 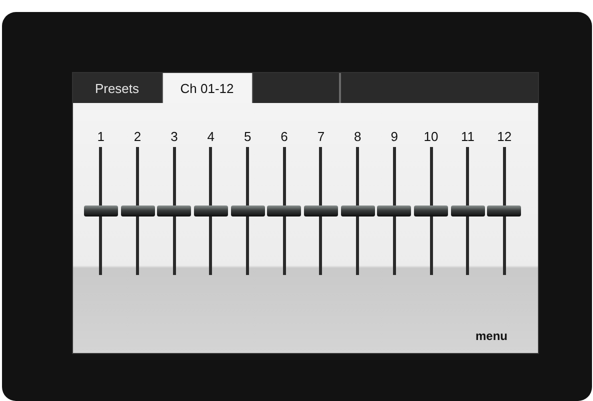 I want to click on channel-number: 2, so click(x=138, y=137).